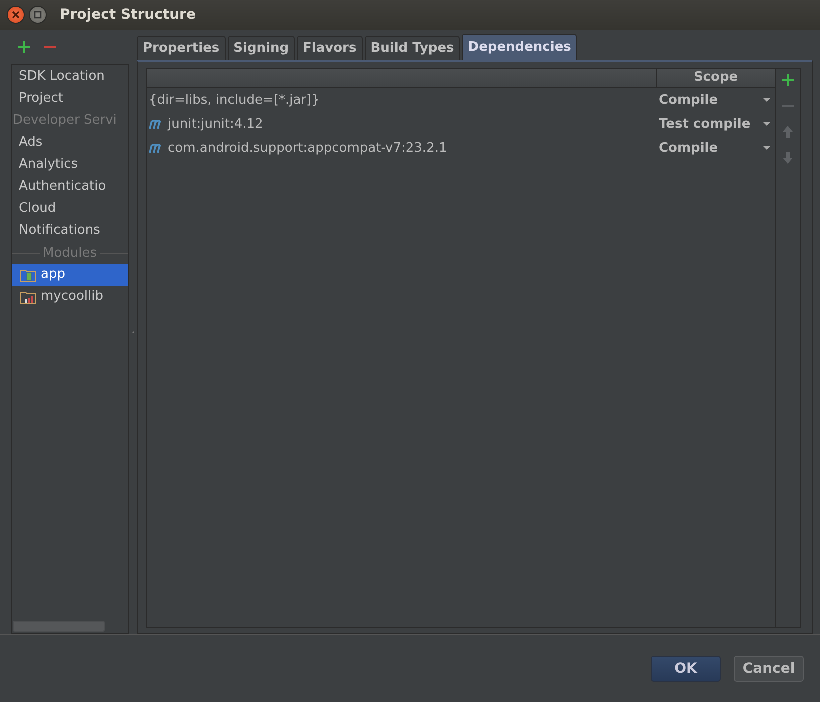 This screenshot has width=820, height=702. I want to click on section-header: Modules, so click(70, 253).